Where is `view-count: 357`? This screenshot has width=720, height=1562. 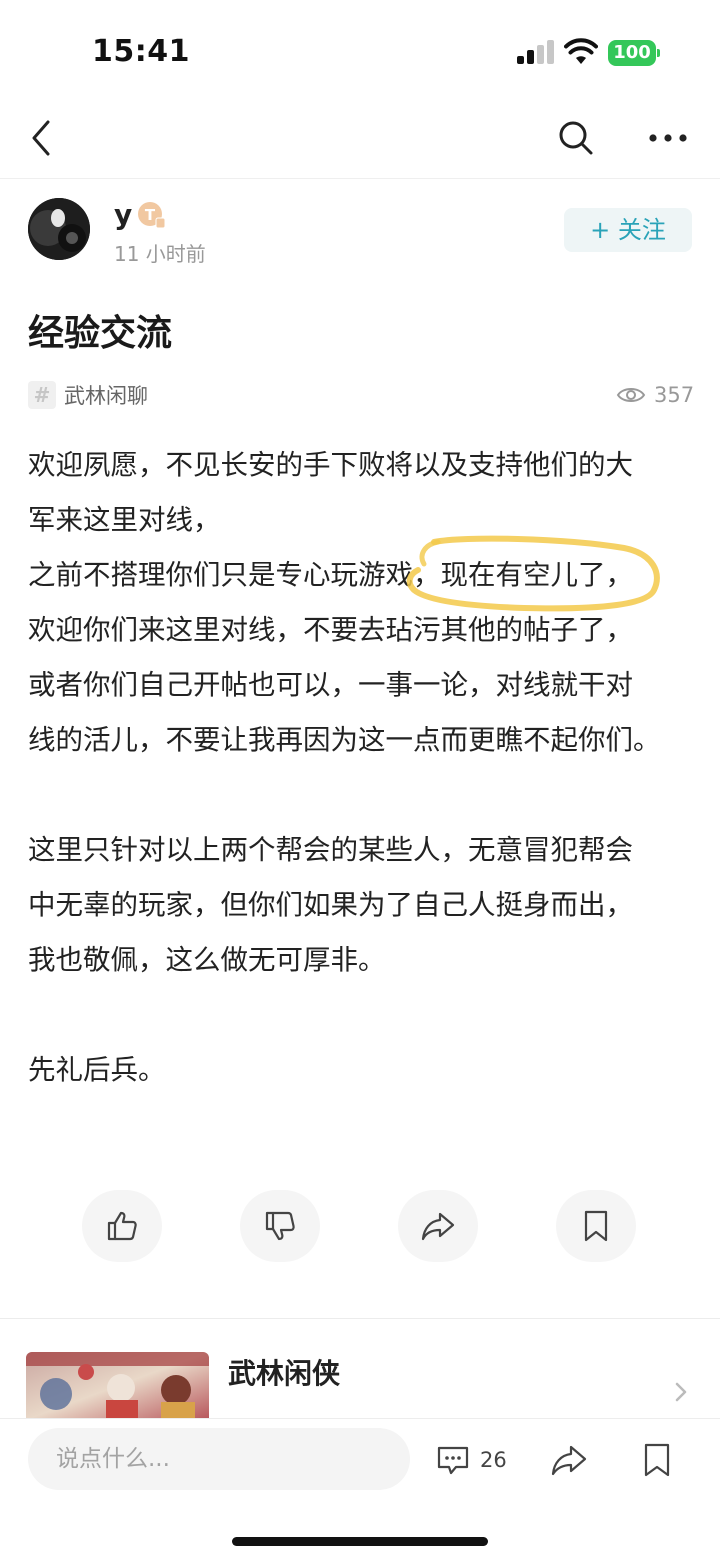 view-count: 357 is located at coordinates (655, 395).